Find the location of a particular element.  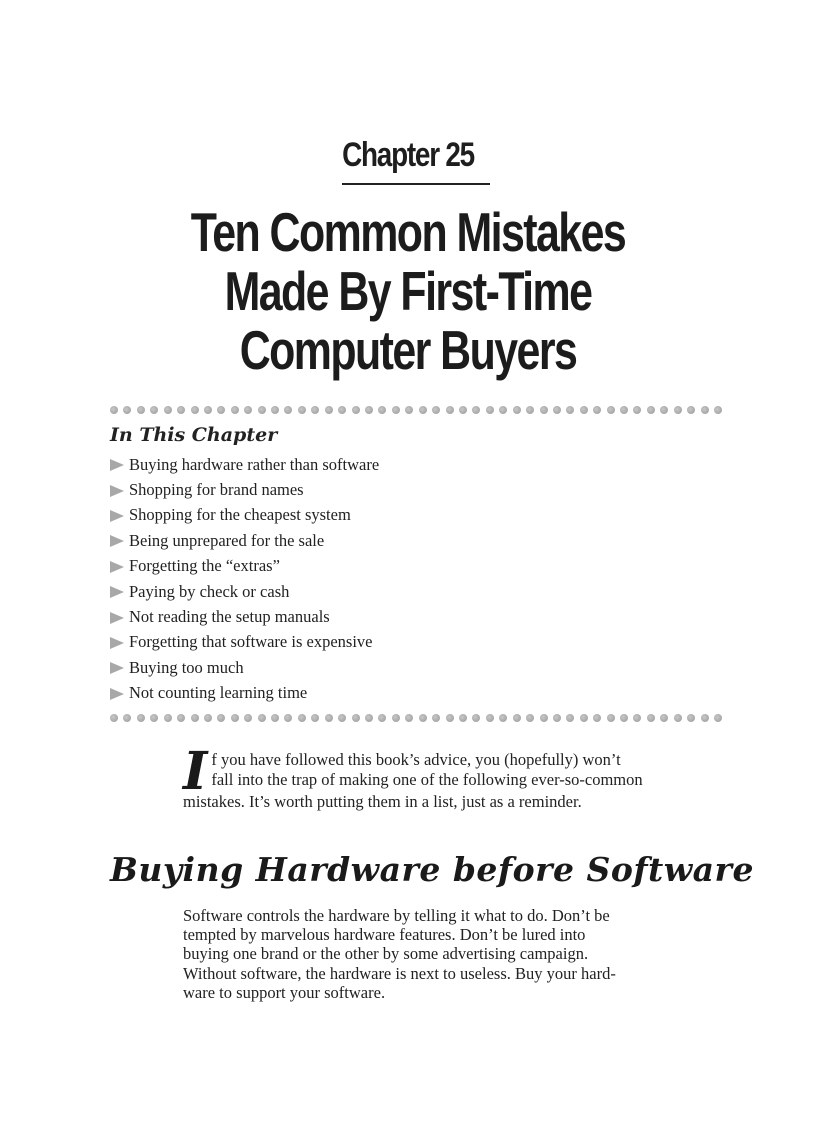

list-item: Shopping for brand names is located at coordinates (244, 489).